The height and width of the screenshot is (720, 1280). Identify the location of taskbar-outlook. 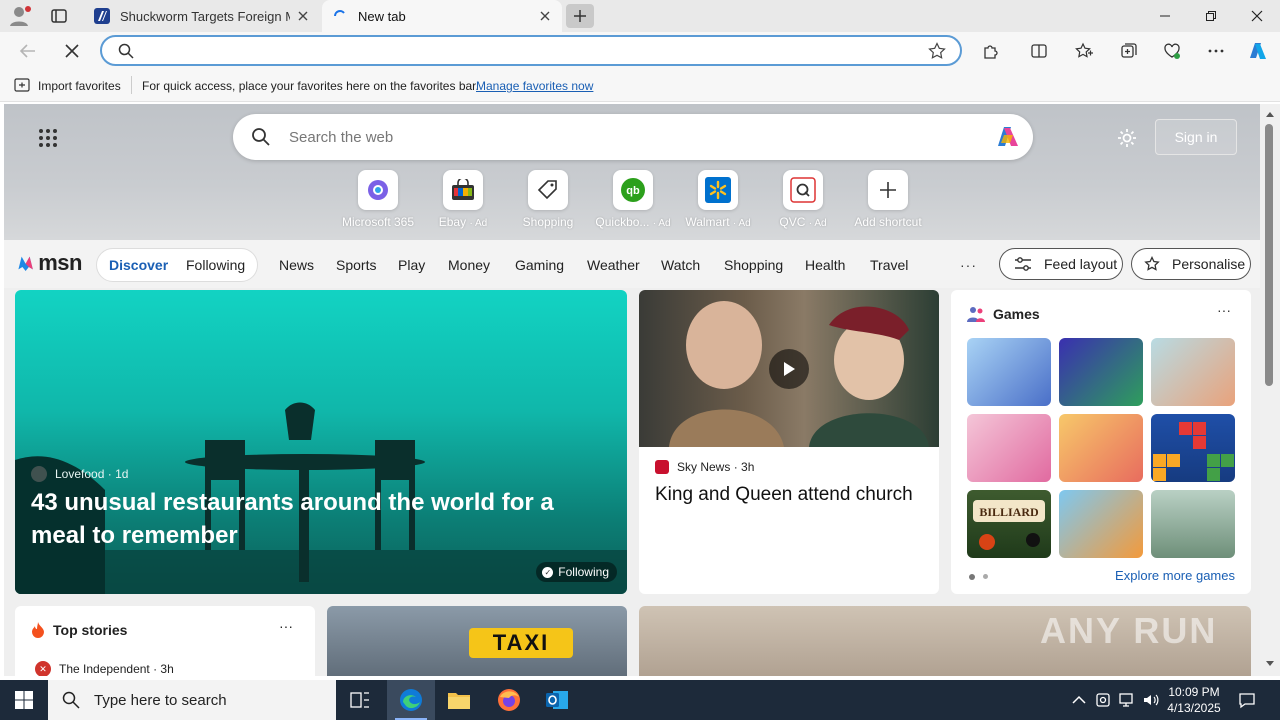
(557, 700).